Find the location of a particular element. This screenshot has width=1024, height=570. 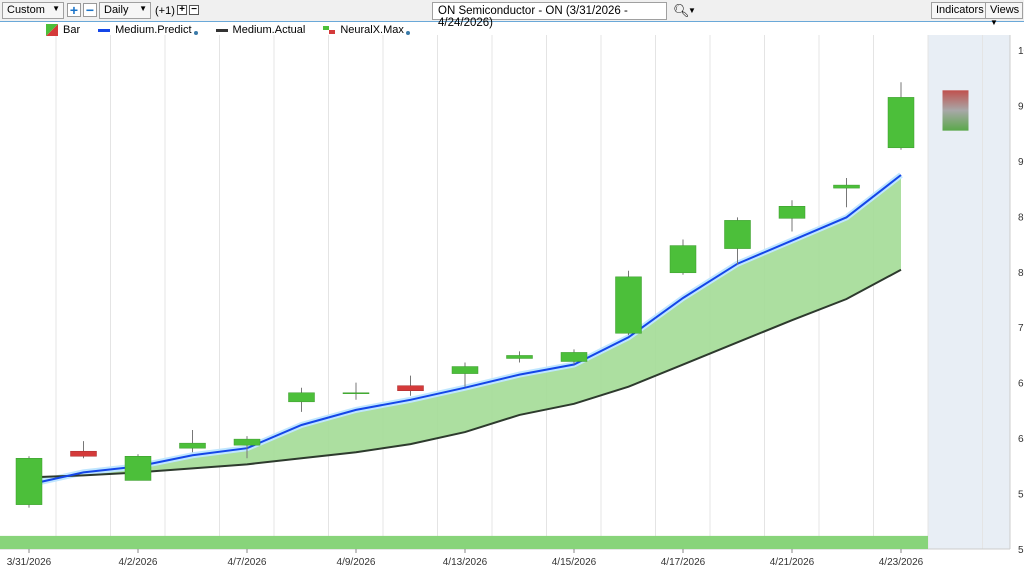

x-tick-label: 4/2/2026 is located at coordinates (138, 562).